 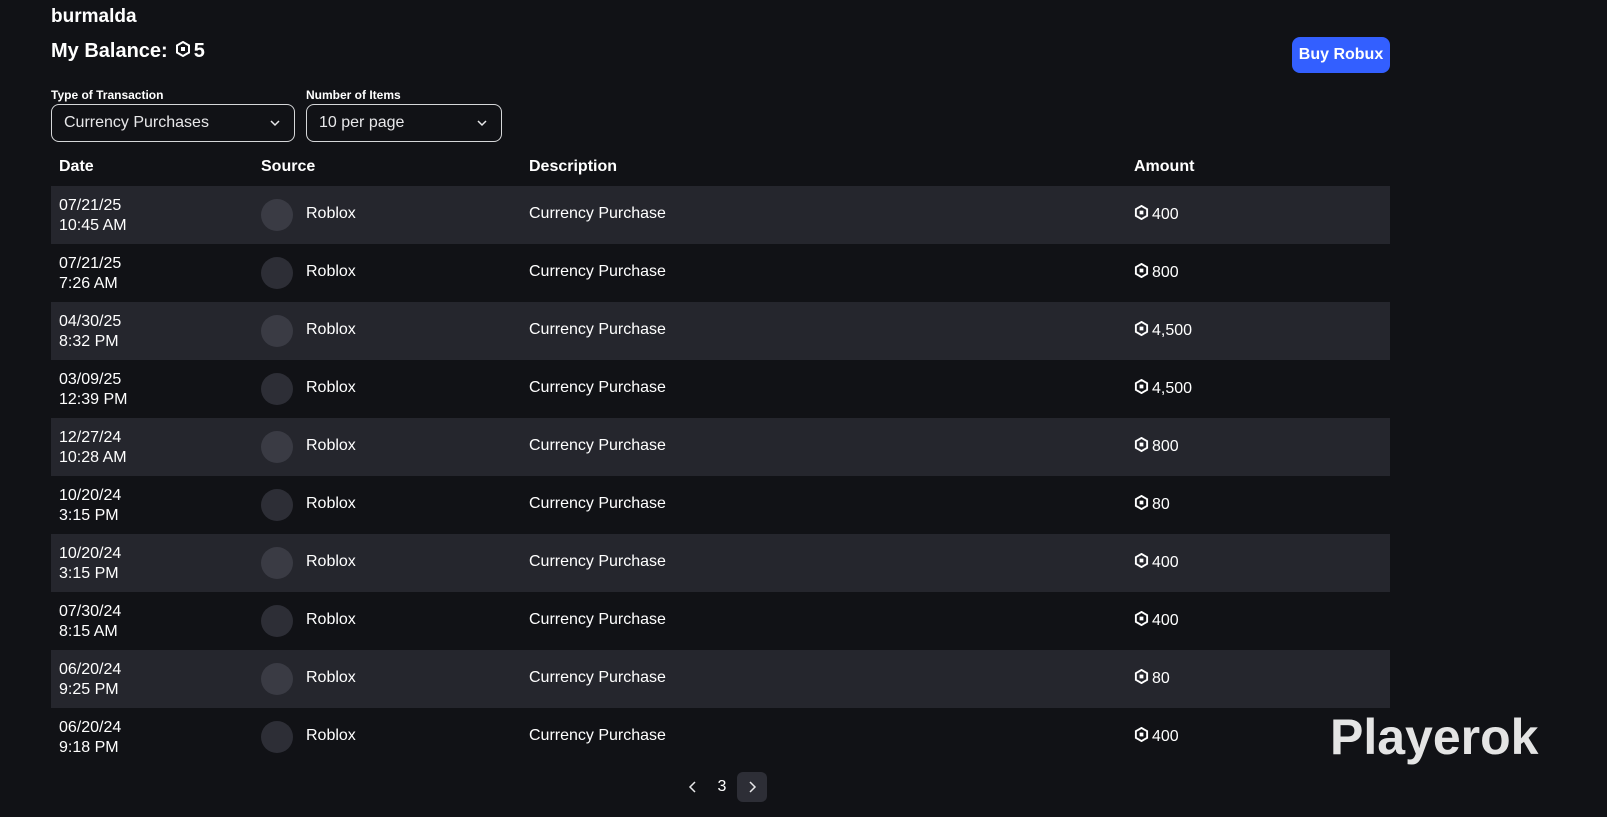 What do you see at coordinates (76, 166) in the screenshot?
I see `header-date: Date` at bounding box center [76, 166].